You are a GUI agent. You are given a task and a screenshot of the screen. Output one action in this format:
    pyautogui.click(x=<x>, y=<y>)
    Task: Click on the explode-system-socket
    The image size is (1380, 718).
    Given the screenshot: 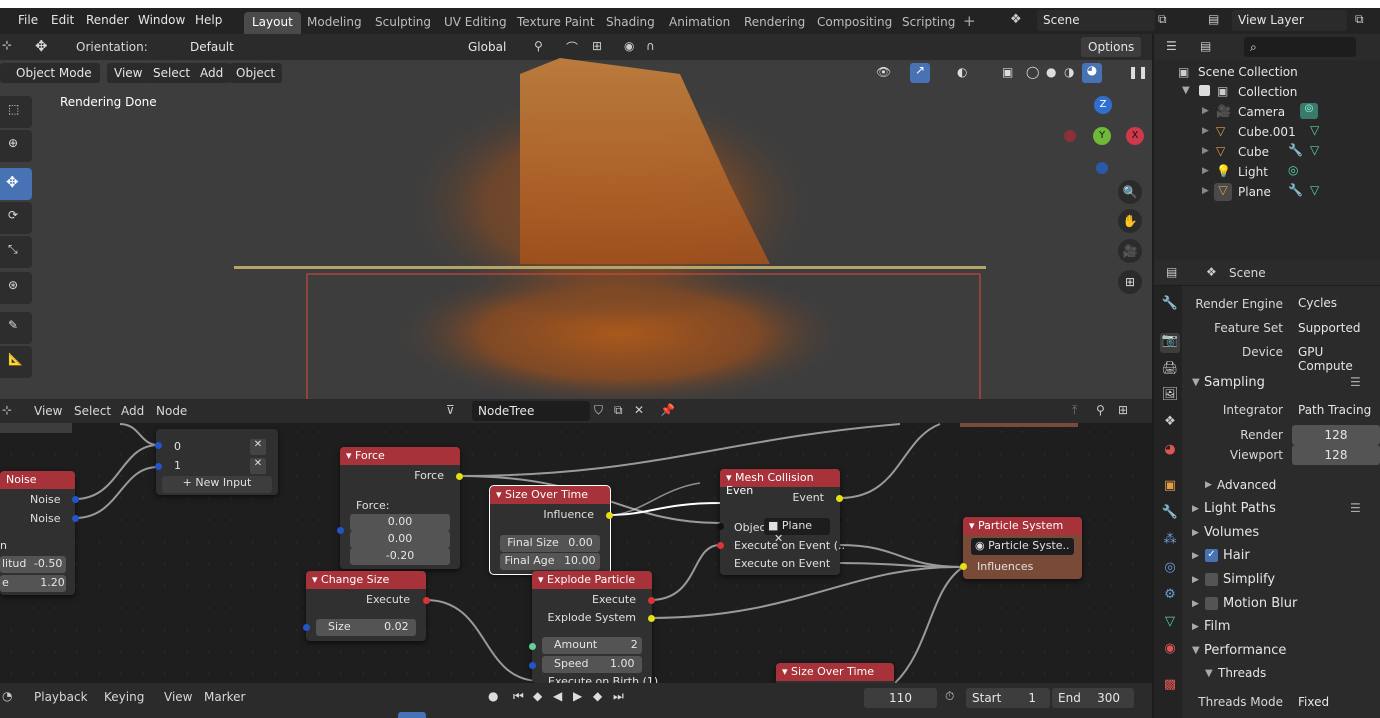 What is the action you would take?
    pyautogui.click(x=651, y=618)
    